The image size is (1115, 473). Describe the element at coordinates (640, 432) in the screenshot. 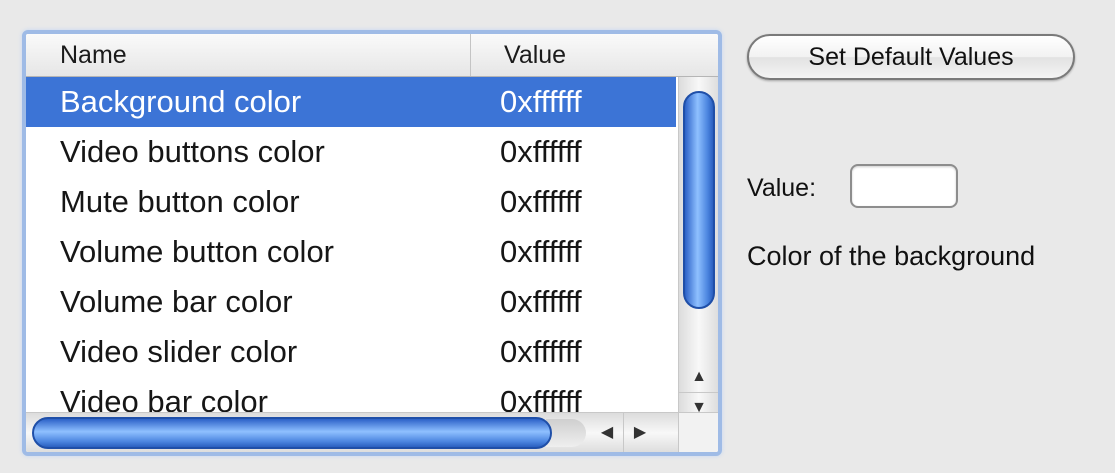

I see `scroll-right-arrow-icon: ▶` at that location.